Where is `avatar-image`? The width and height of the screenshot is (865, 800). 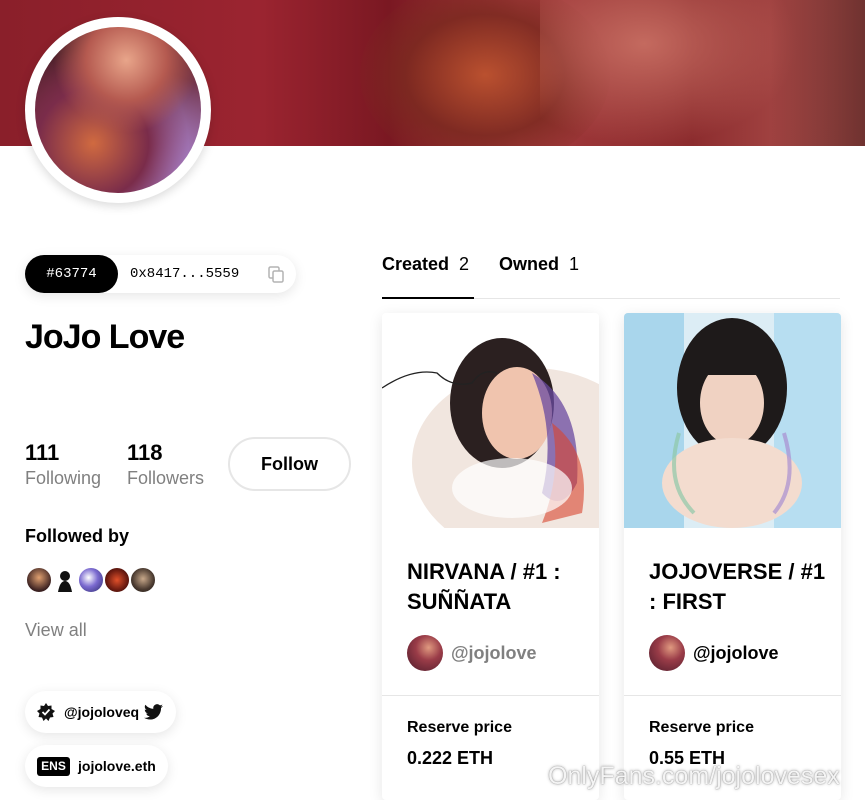
avatar-image is located at coordinates (118, 110).